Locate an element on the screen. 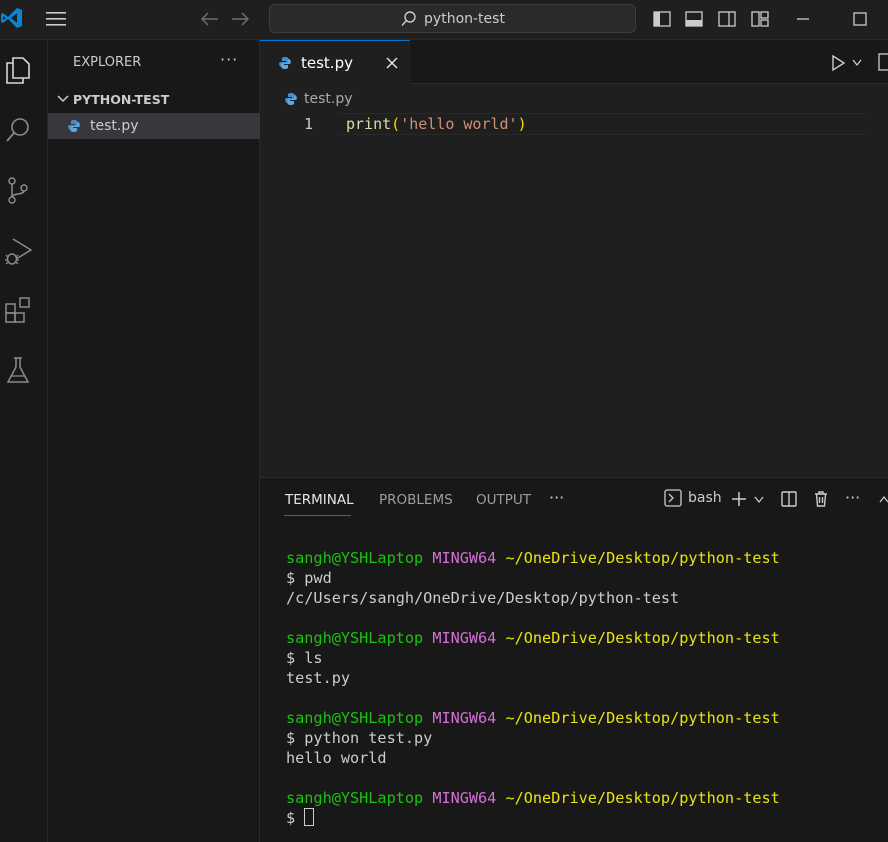  terminal-cursor is located at coordinates (309, 817).